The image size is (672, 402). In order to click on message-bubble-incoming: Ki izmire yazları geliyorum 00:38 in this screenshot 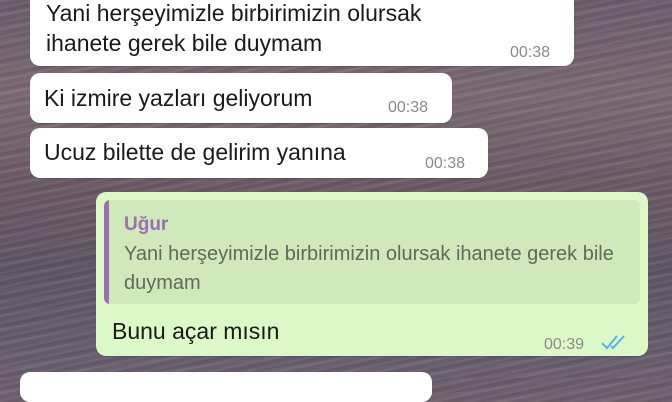, I will do `click(241, 98)`.